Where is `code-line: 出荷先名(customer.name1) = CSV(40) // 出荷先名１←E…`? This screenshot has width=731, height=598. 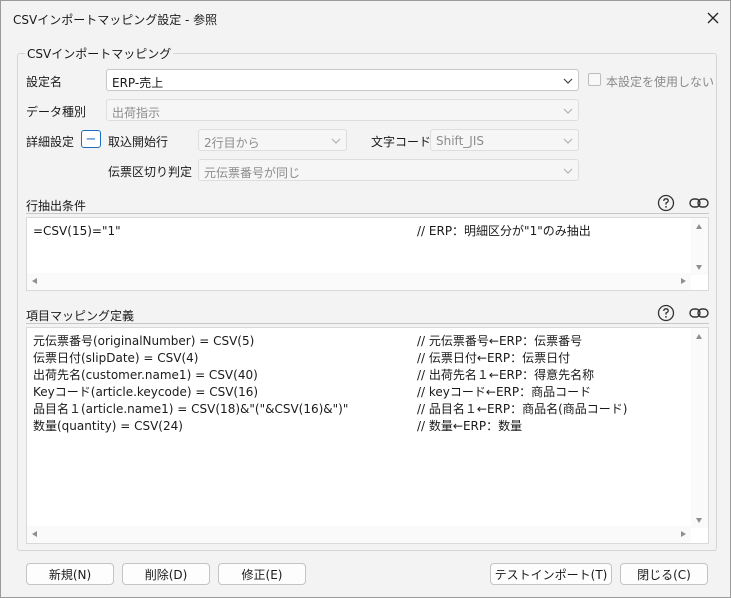 code-line: 出荷先名(customer.name1) = CSV(40) // 出荷先名１←E… is located at coordinates (360, 375).